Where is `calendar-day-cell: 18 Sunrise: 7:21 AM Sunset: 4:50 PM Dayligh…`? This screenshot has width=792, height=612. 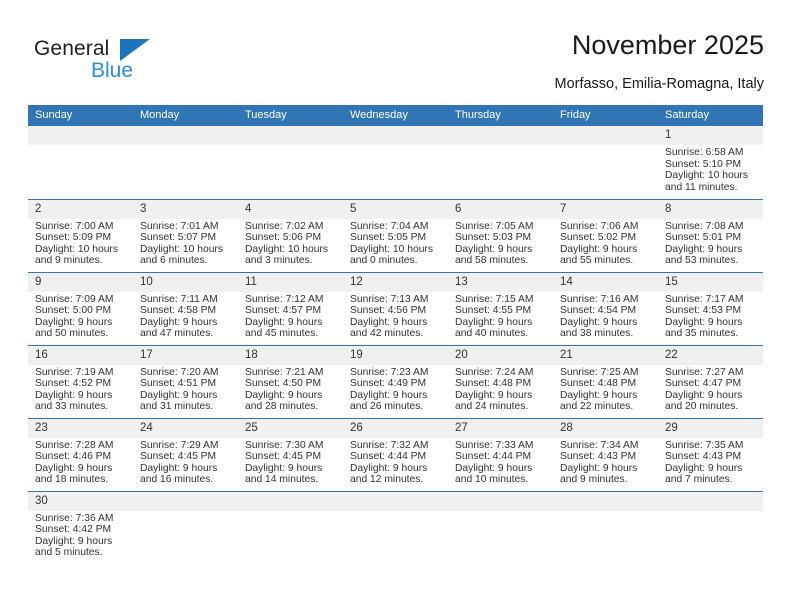 calendar-day-cell: 18 Sunrise: 7:21 AM Sunset: 4:50 PM Dayligh… is located at coordinates (290, 381).